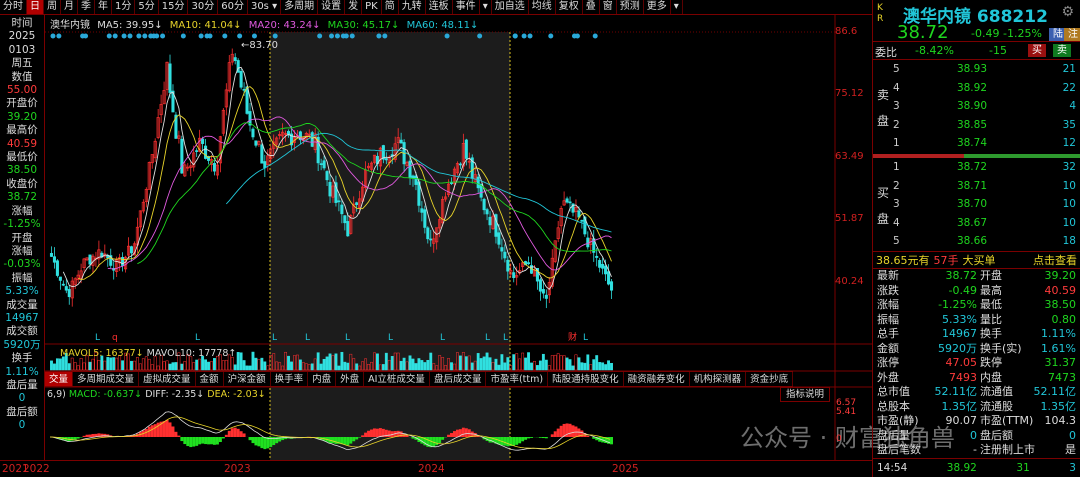  Describe the element at coordinates (591, 7) in the screenshot. I see `toolbar-item-24: 叠` at that location.